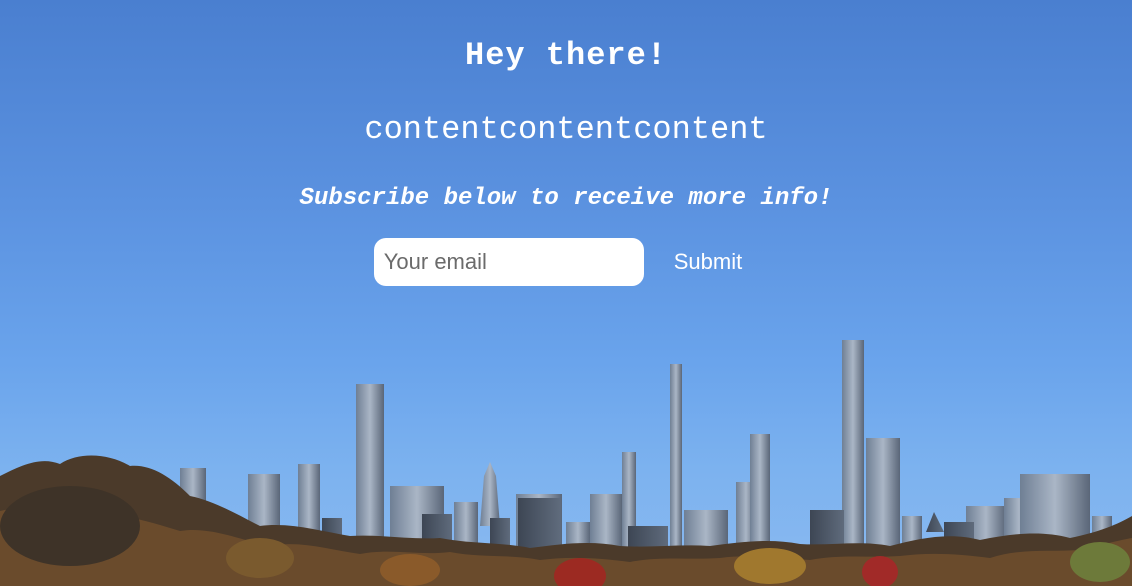 The image size is (1132, 586). Describe the element at coordinates (508, 262) in the screenshot. I see `email-input` at that location.